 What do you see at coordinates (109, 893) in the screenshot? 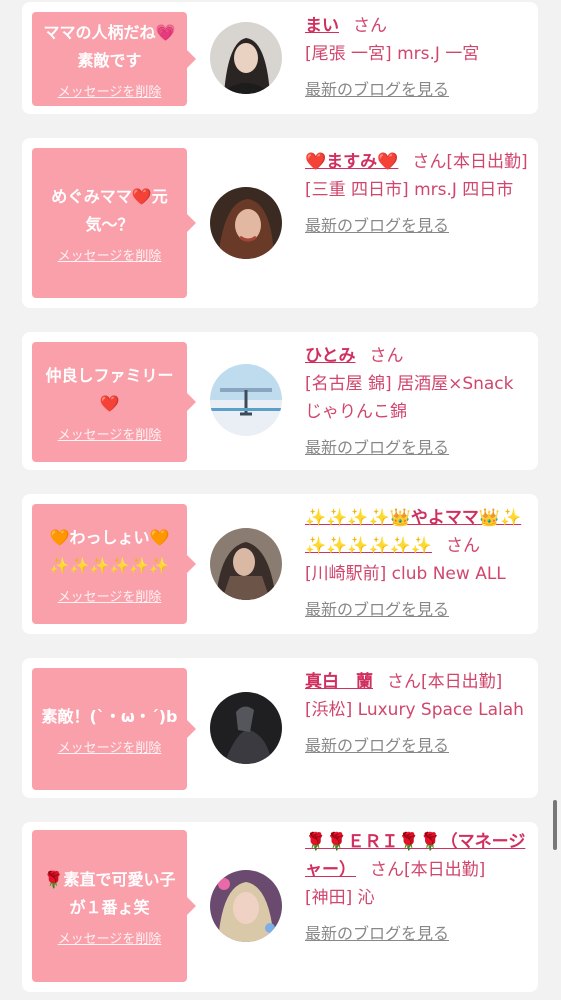
I see `message-text: 🌹素直で可愛い子が１番ょ笑` at bounding box center [109, 893].